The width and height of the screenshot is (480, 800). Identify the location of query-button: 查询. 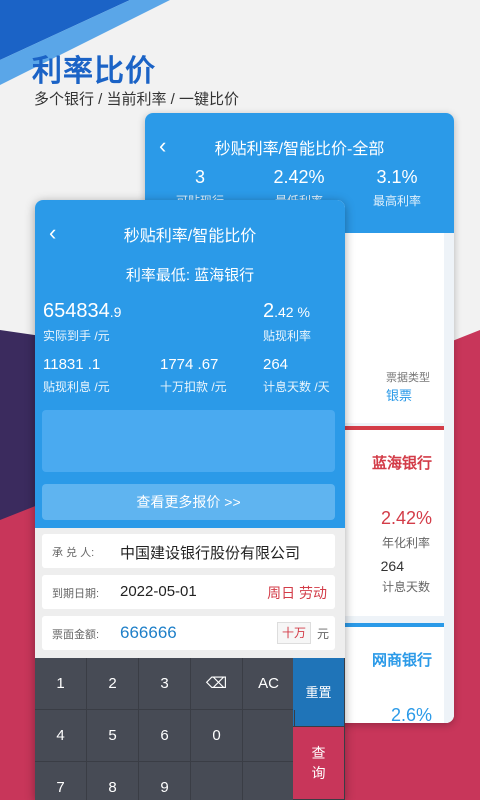
(319, 763).